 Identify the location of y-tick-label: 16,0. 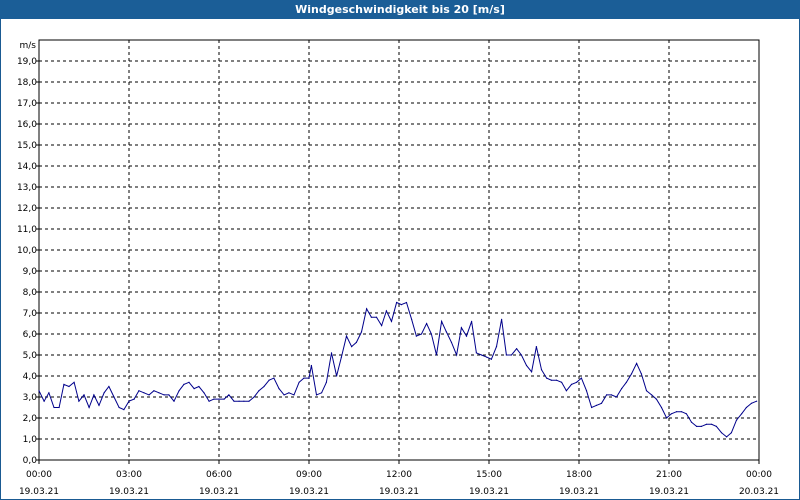
(27, 125).